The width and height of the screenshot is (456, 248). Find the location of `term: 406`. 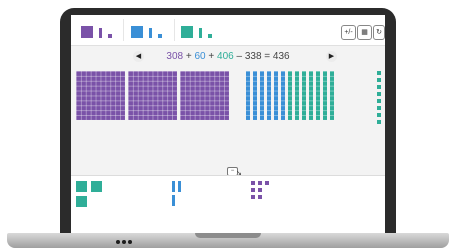

term: 406 is located at coordinates (225, 56).